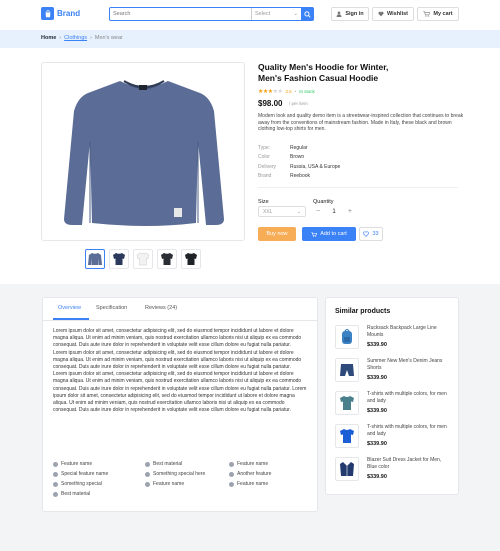 Image resolution: width=500 pixels, height=551 pixels. Describe the element at coordinates (393, 14) in the screenshot. I see `wishlist-button: Wishlist` at that location.